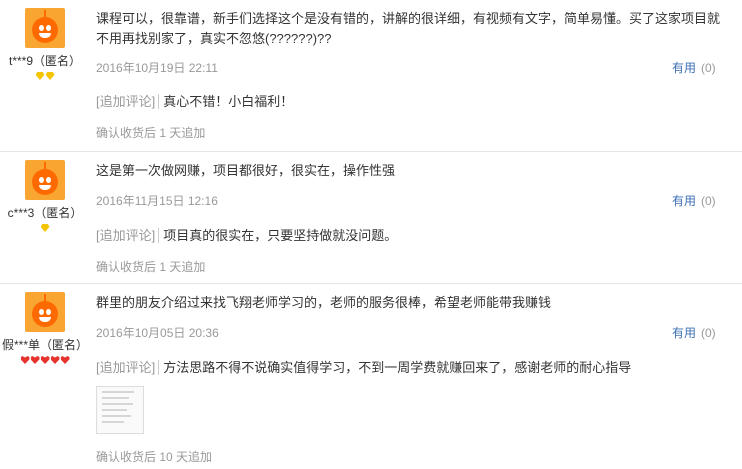  I want to click on reviewer-name: t***9（匿名）, so click(45, 61).